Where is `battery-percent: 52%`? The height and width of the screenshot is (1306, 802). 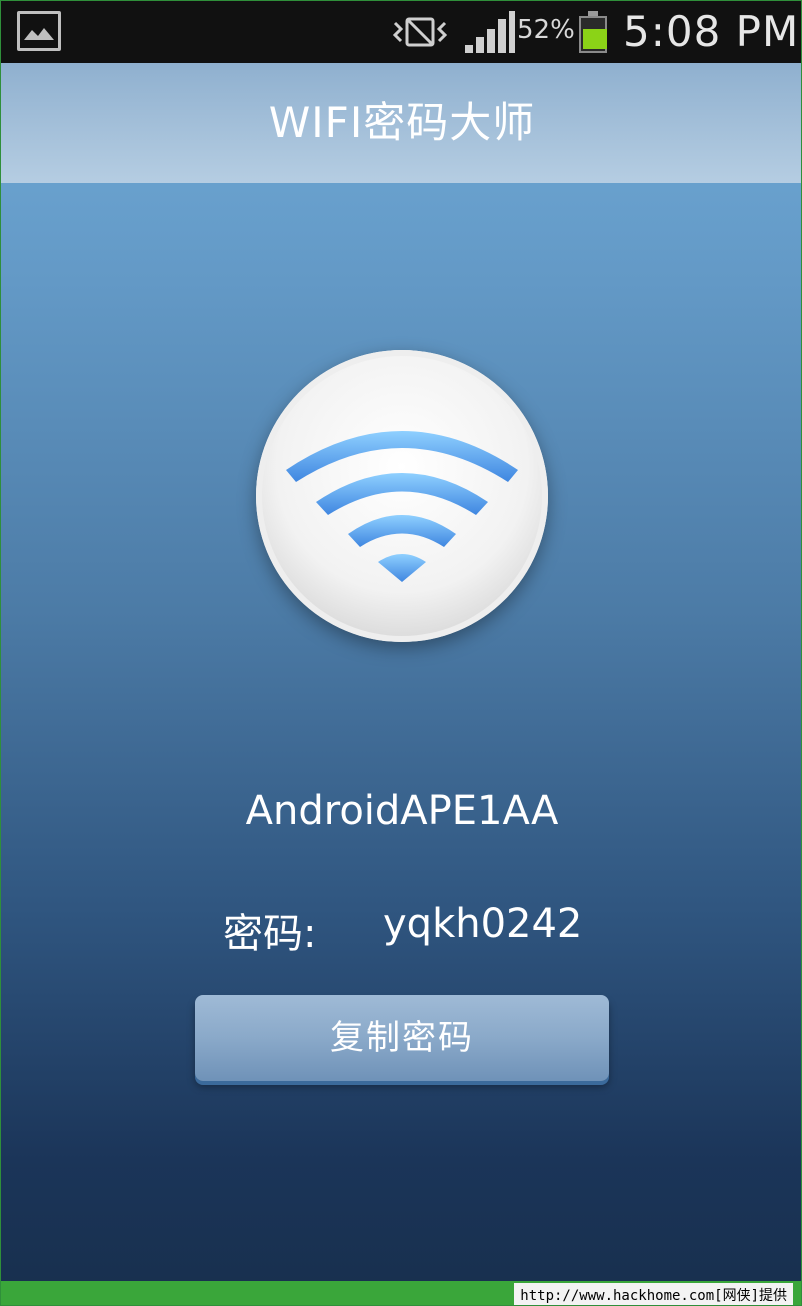 battery-percent: 52% is located at coordinates (546, 30).